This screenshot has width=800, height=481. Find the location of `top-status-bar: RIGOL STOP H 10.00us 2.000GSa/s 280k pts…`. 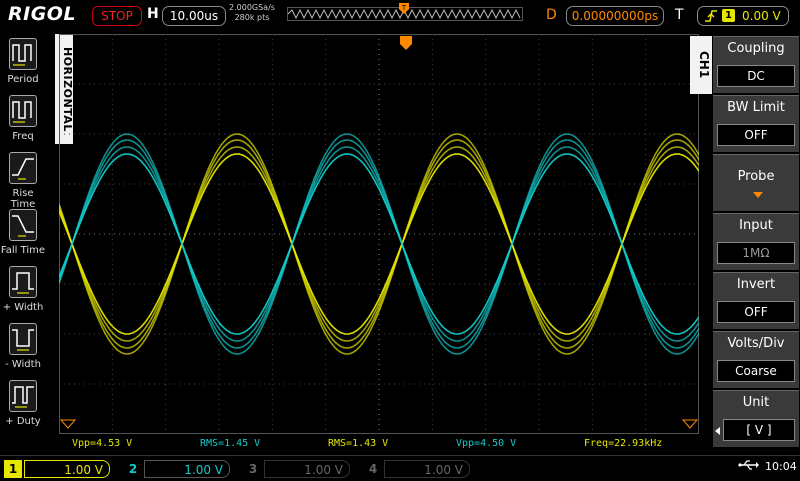

top-status-bar: RIGOL STOP H 10.00us 2.000GSa/s 280k pts… is located at coordinates (400, 15).